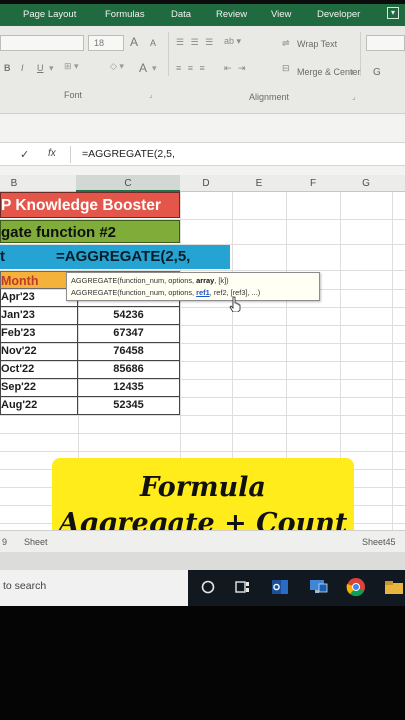 This screenshot has width=405, height=720. I want to click on bold-button: B, so click(7, 68).